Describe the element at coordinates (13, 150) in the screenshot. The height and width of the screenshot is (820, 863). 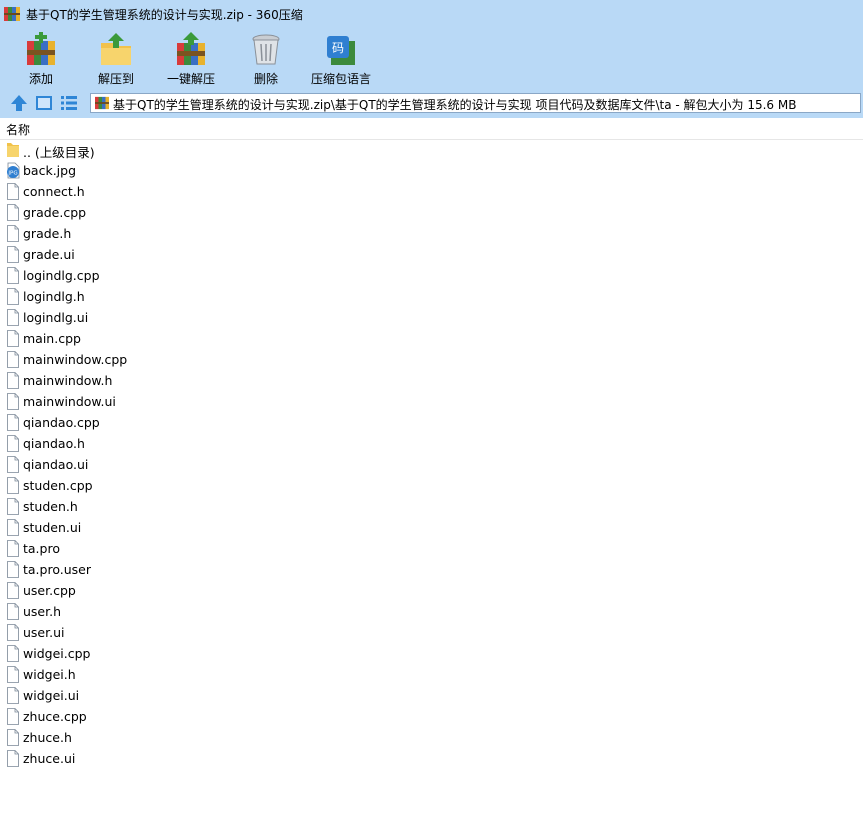
I see `folder-icon` at that location.